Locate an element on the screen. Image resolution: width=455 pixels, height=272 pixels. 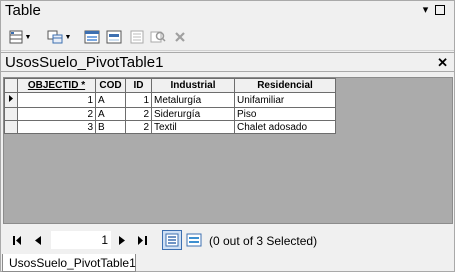
previous-record-button is located at coordinates (38, 240).